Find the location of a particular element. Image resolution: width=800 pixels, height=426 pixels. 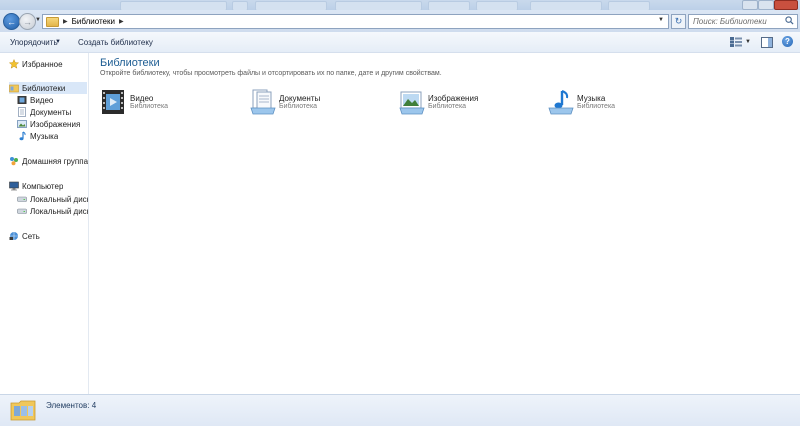

sidebar-item-music: Музыка is located at coordinates (37, 136).